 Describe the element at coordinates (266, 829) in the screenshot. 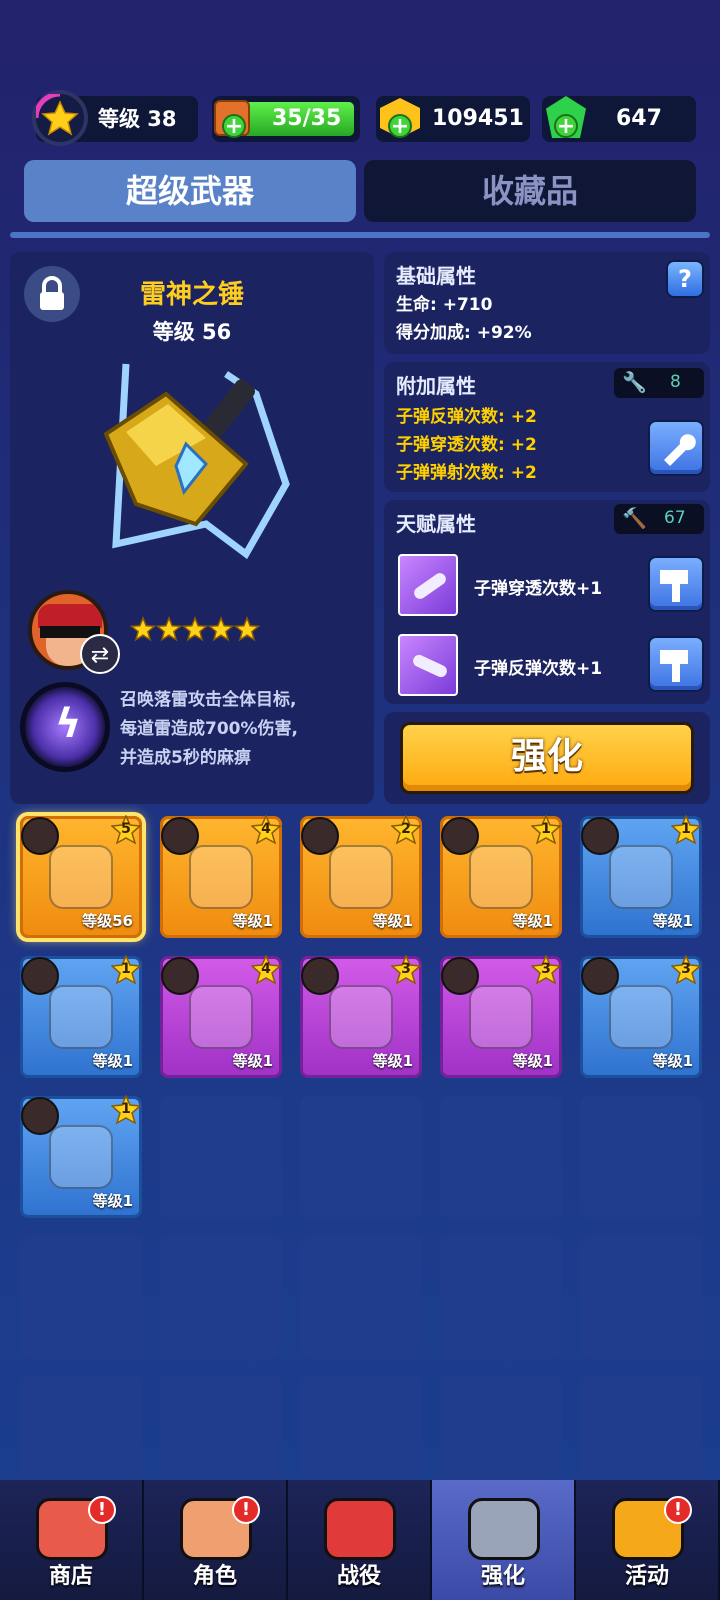

I see `star-badge-icon: 4` at that location.